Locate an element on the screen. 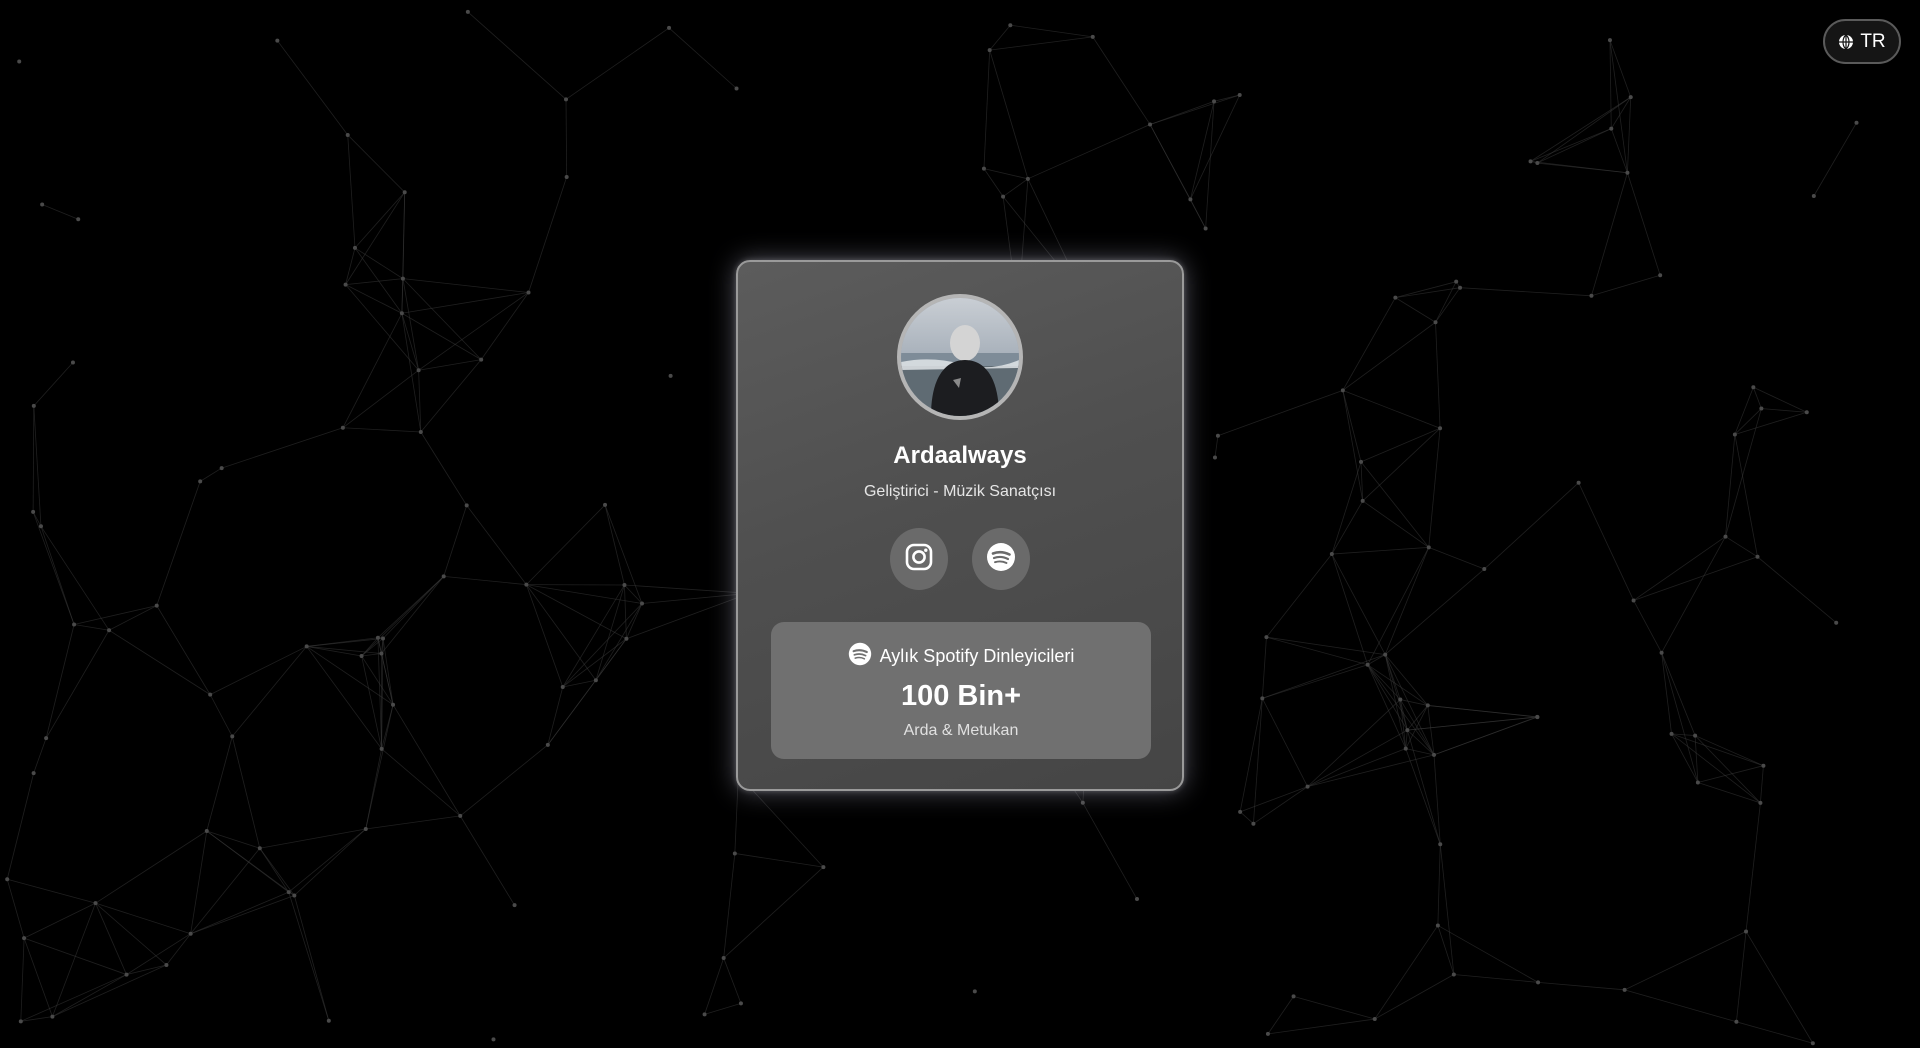 Image resolution: width=1920 pixels, height=1048 pixels. spotify-button is located at coordinates (1001, 559).